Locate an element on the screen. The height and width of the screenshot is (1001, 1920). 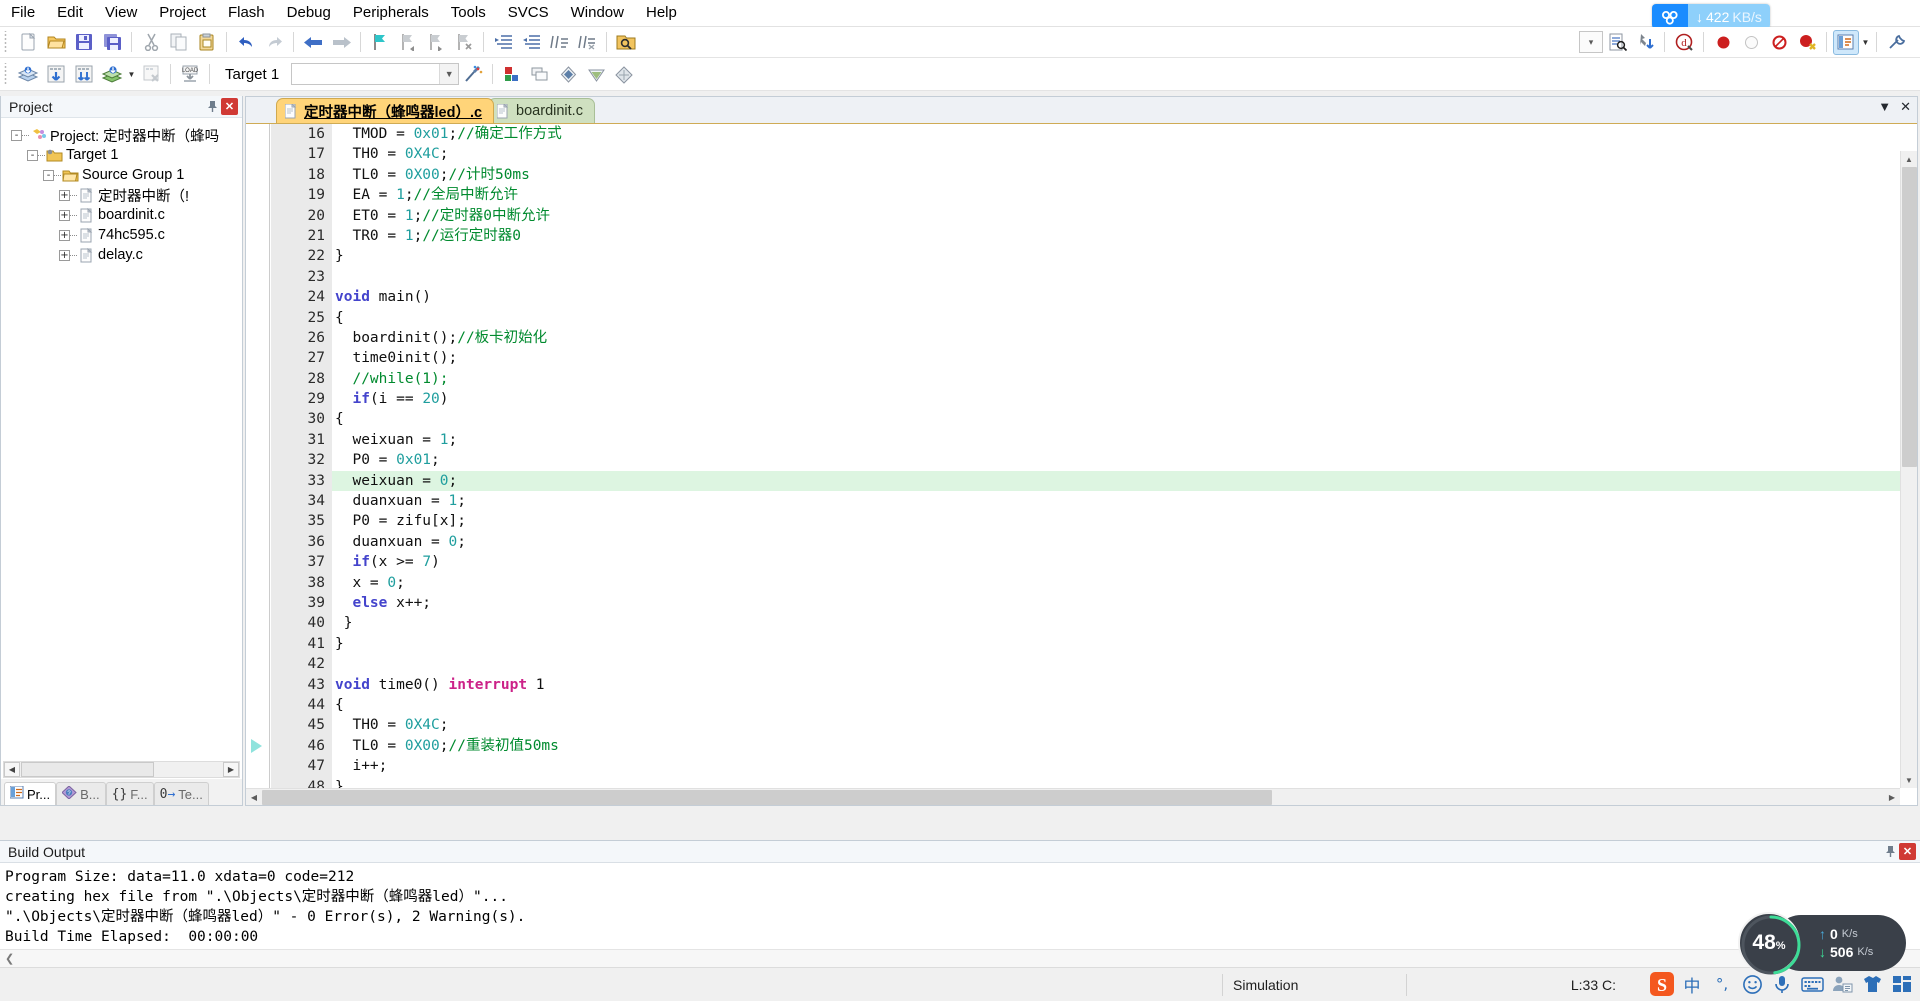
code-line: 20 ET0 = 1;//定时器0中断允许 is located at coordinates (1085, 215).